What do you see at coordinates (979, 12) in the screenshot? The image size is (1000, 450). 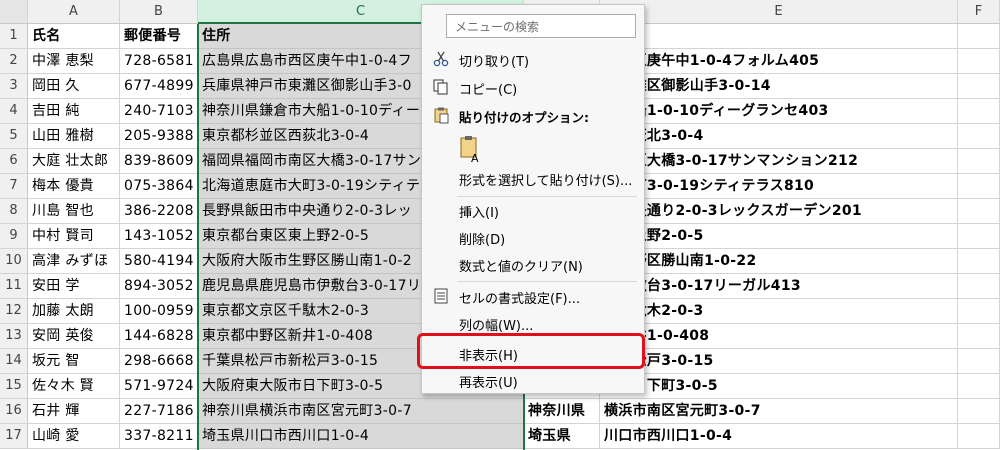 I see `column-header-f: F` at bounding box center [979, 12].